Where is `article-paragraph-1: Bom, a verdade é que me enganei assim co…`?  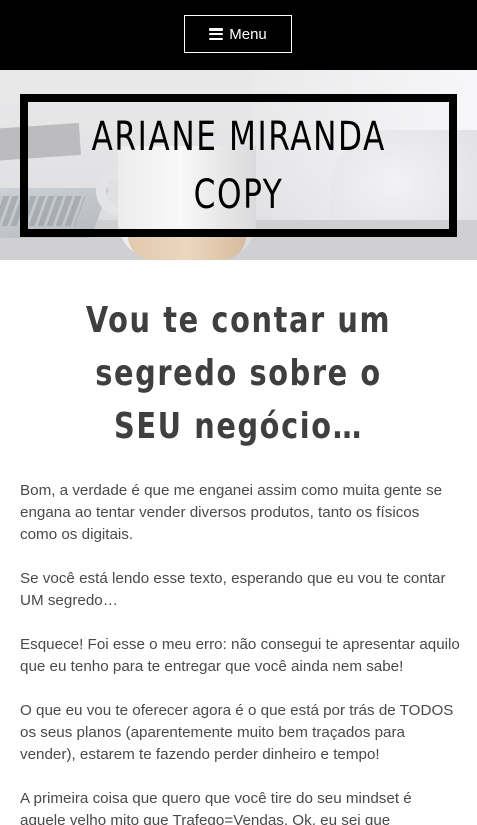 article-paragraph-1: Bom, a verdade é que me enganei assim co… is located at coordinates (231, 512).